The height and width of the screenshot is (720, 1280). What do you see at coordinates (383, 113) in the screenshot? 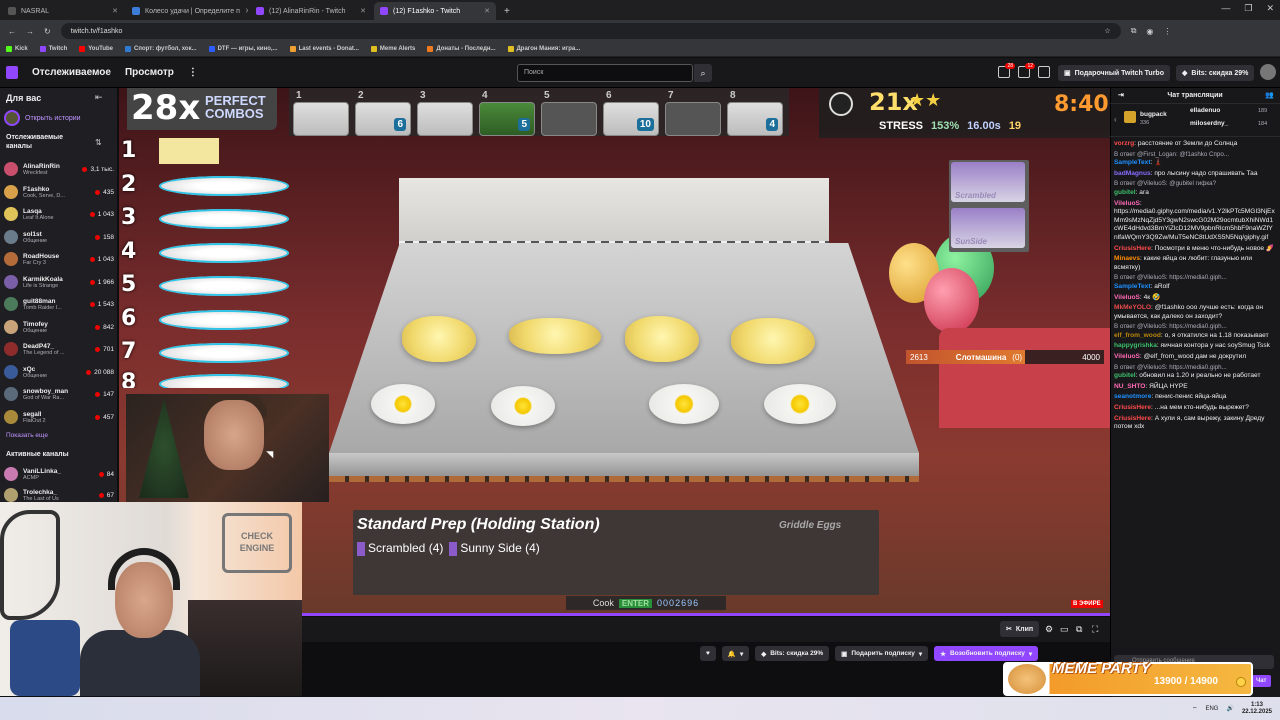
I see `order-ticket: 26` at bounding box center [383, 113].